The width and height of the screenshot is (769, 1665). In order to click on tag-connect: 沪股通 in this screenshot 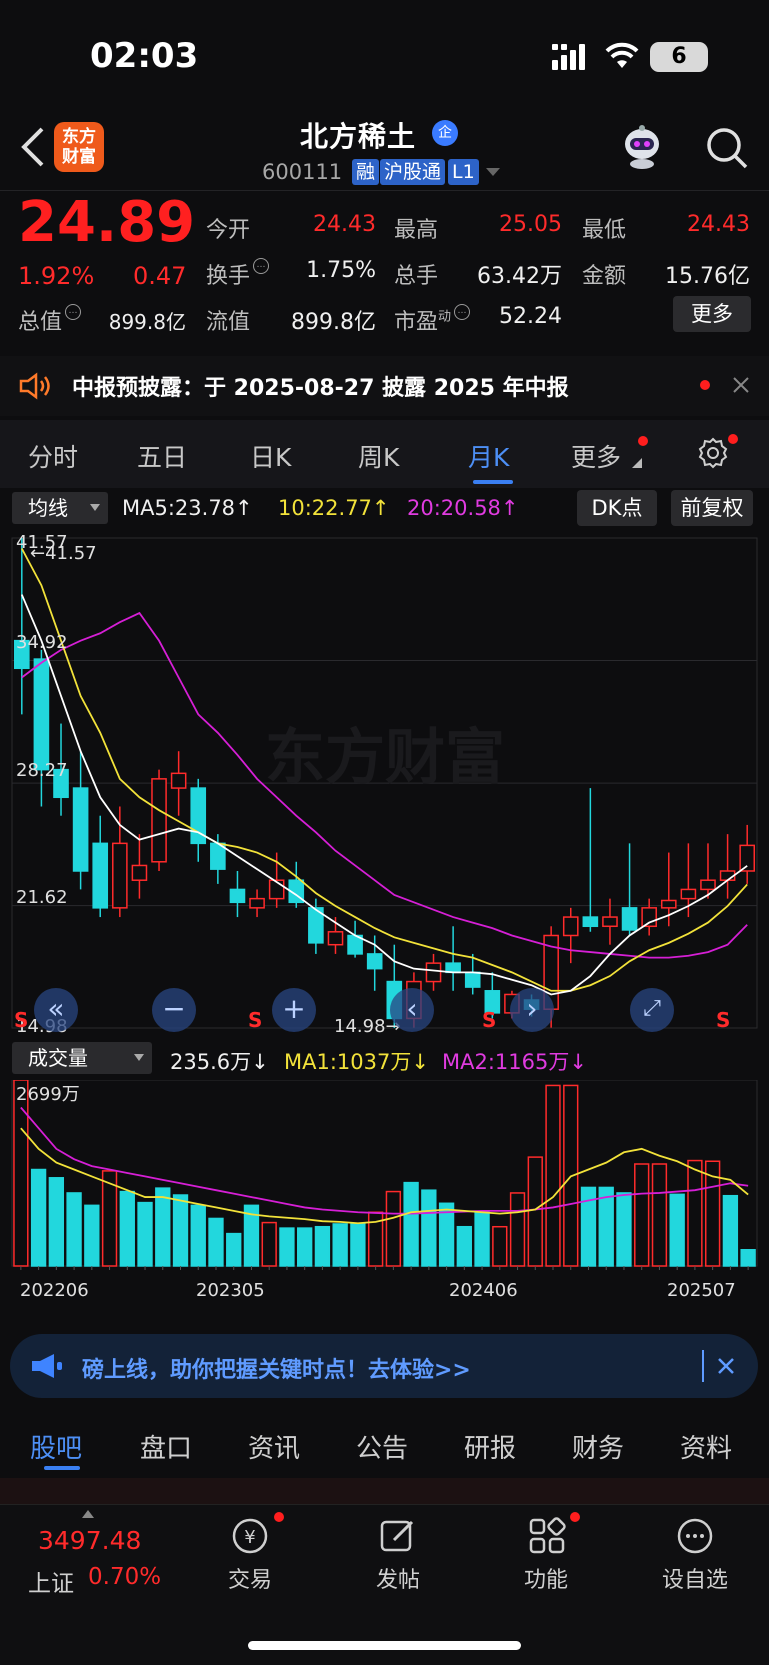, I will do `click(413, 172)`.